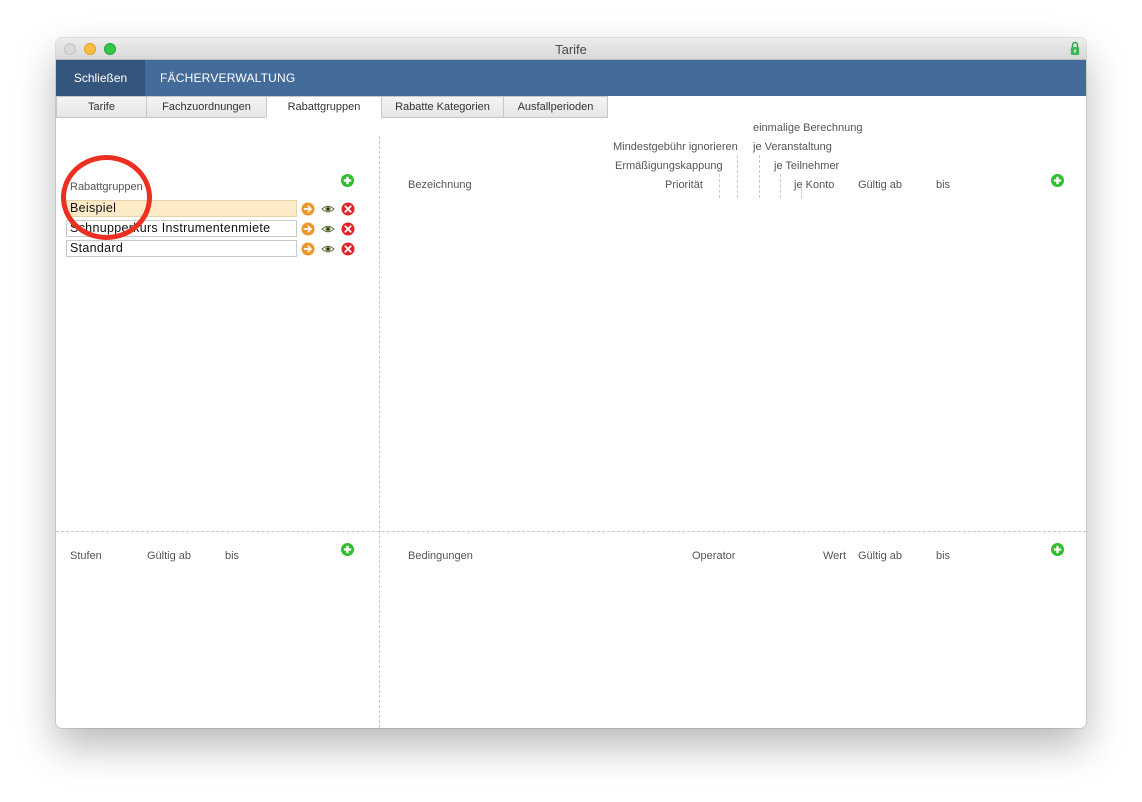 This screenshot has width=1142, height=802. I want to click on rabattgruppe-row-standard: Standard, so click(181, 248).